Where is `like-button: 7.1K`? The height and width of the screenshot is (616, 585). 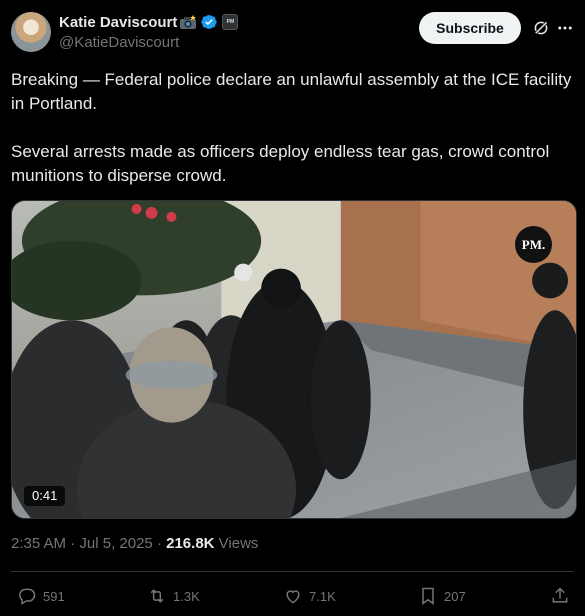 like-button: 7.1K is located at coordinates (309, 596).